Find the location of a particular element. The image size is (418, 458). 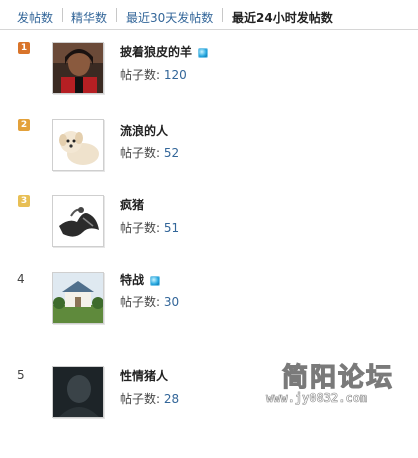

watermark-url: www.jy0832.com is located at coordinates (316, 398).